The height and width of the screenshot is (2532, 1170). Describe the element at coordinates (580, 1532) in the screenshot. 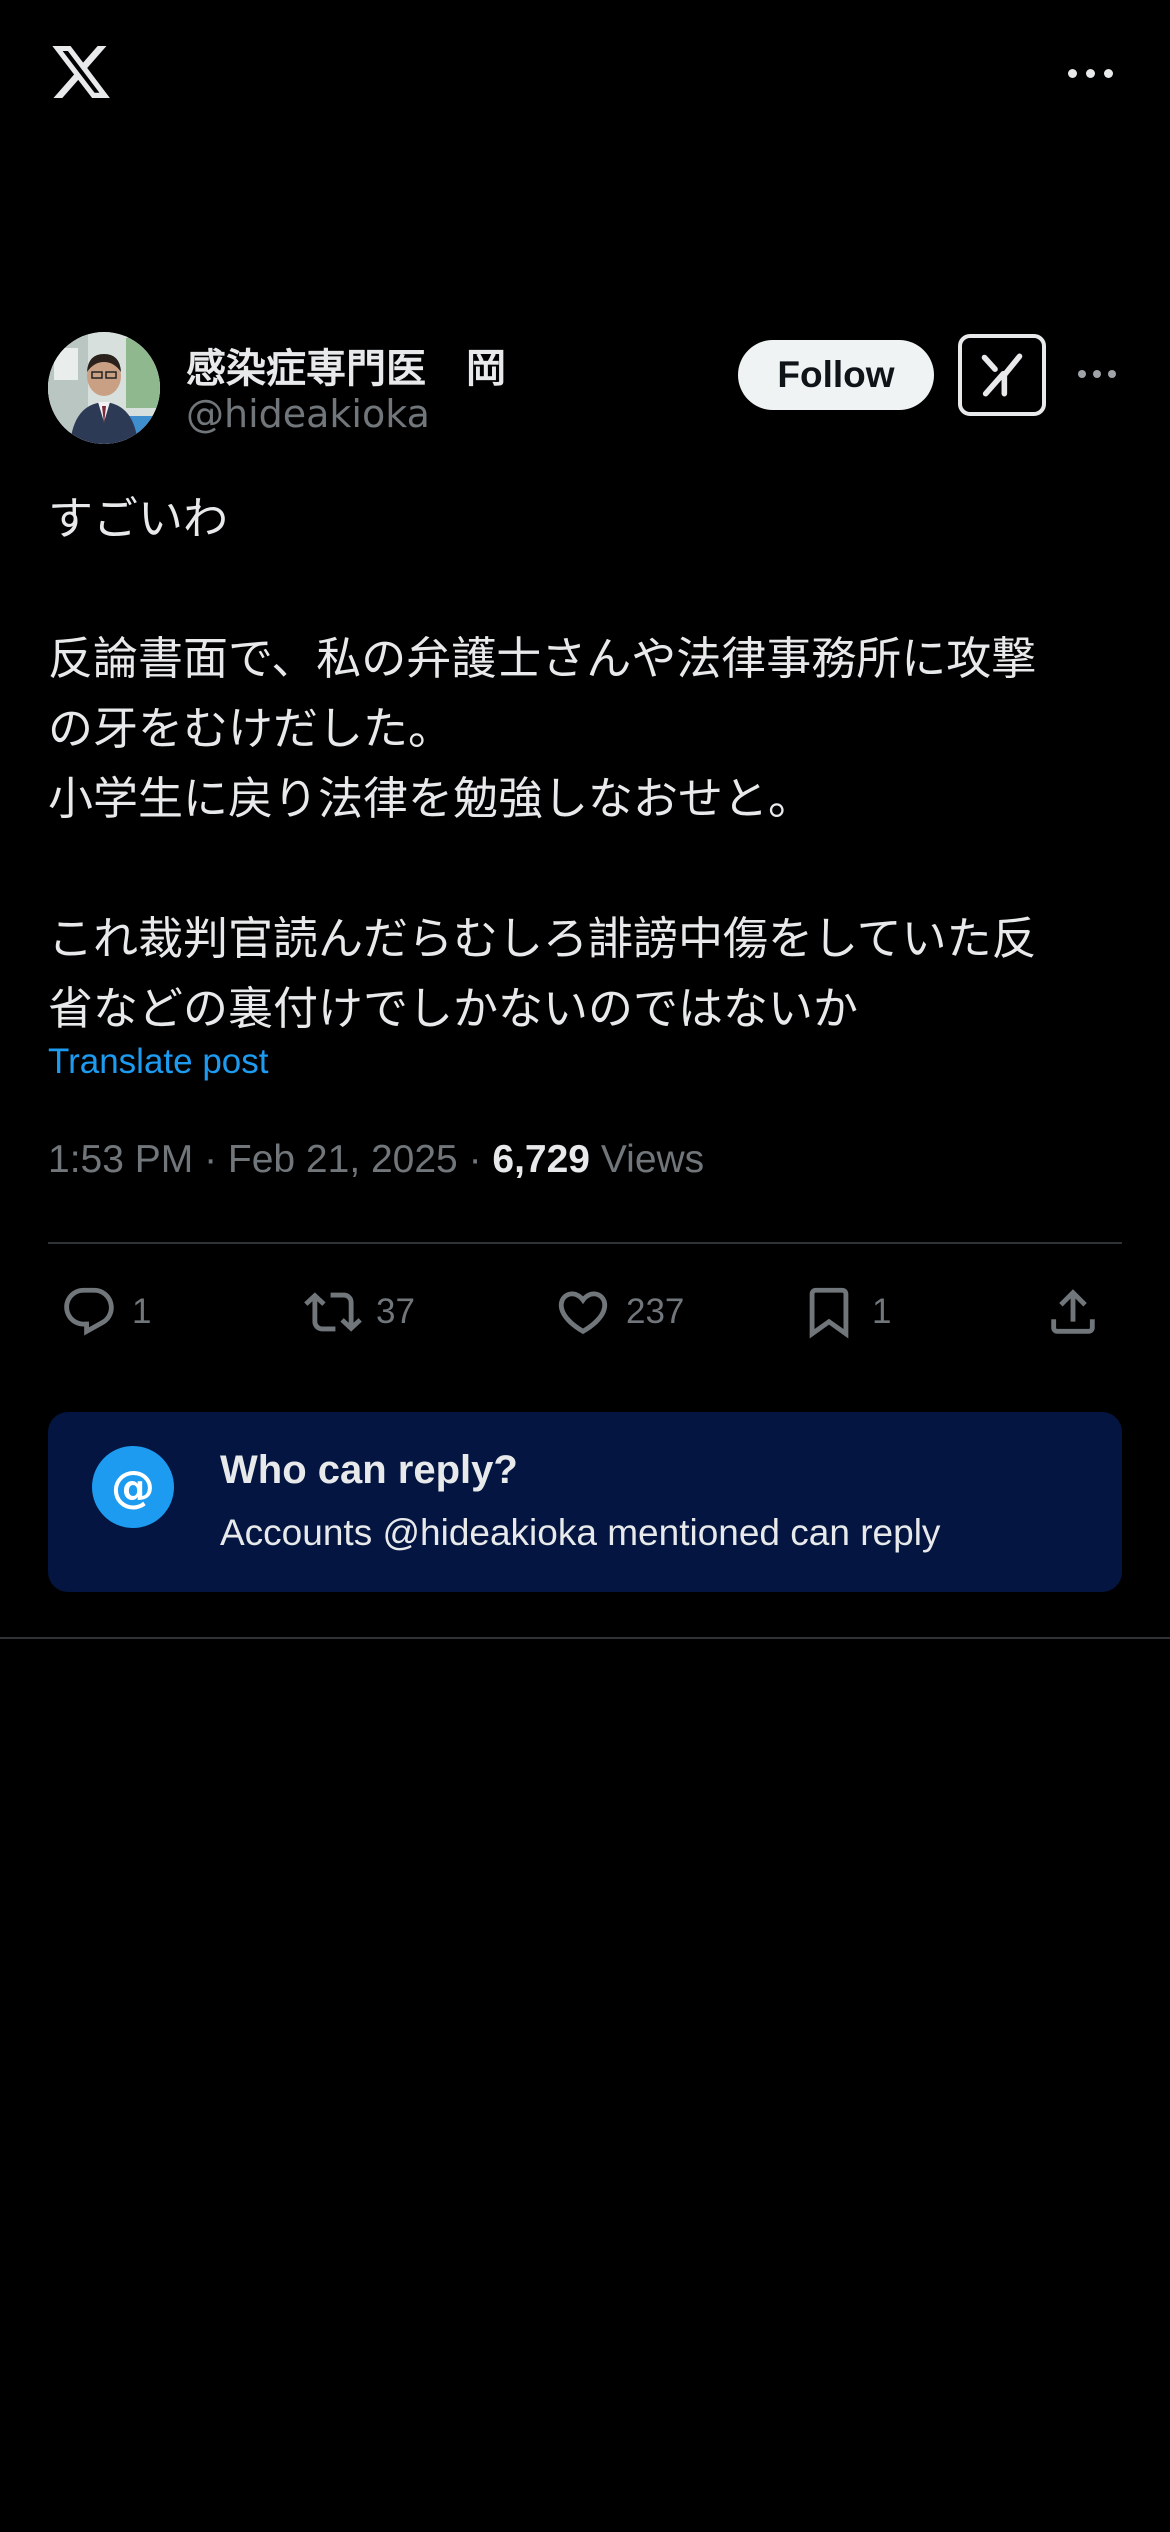

I see `who-can-reply-description: Accounts @hideakioka mentioned can reply` at that location.